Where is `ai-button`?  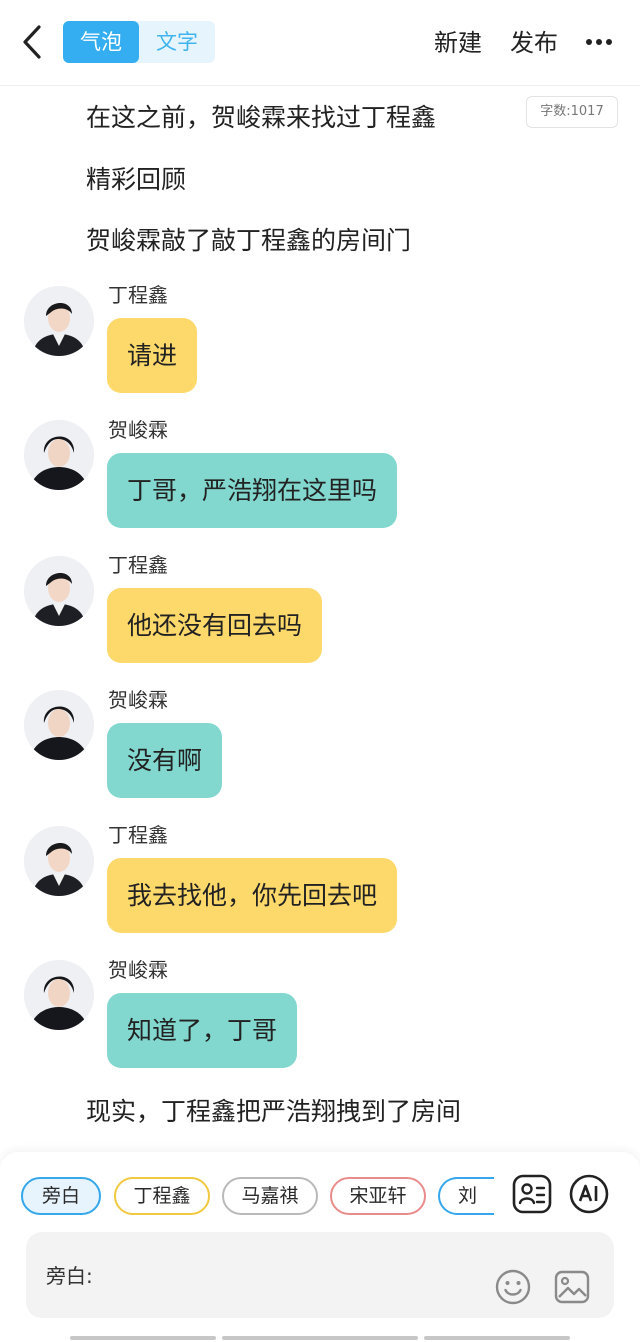 ai-button is located at coordinates (589, 1194).